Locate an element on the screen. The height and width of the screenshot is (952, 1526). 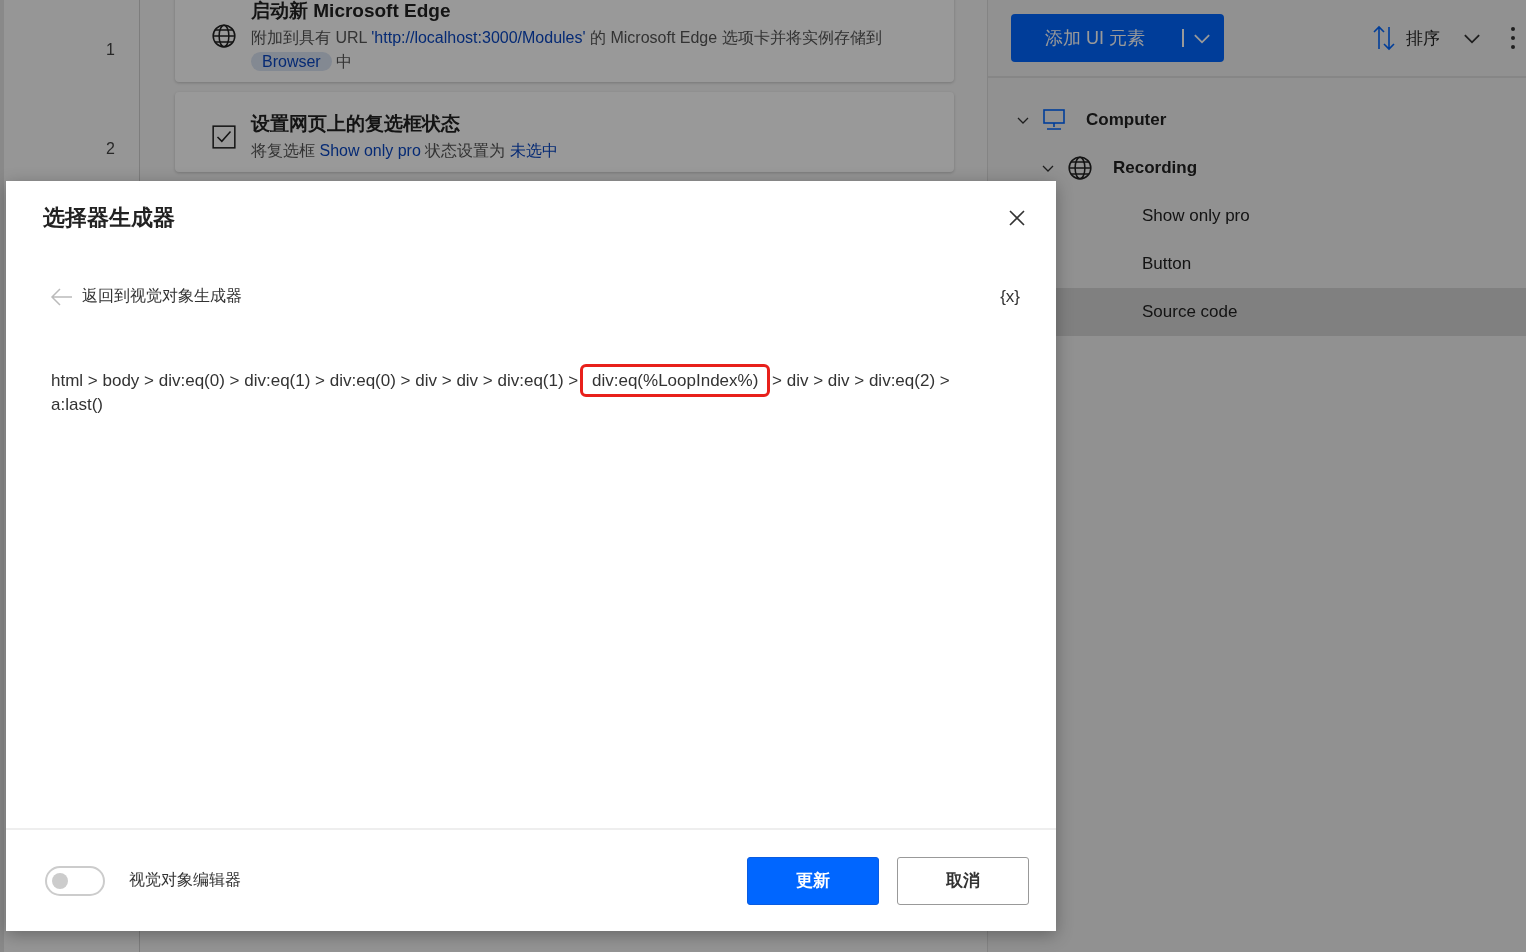
computer-icon is located at coordinates (1054, 120).